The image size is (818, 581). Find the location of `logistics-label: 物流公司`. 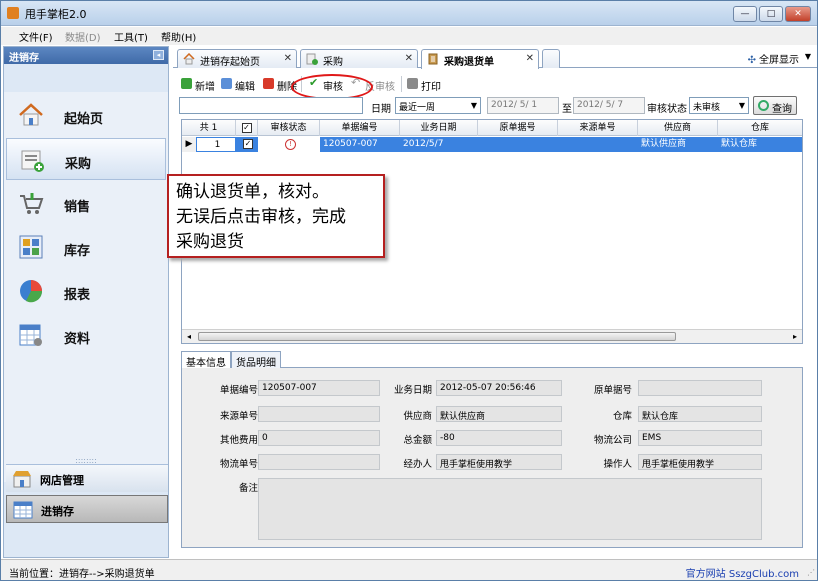

logistics-label: 物流公司 is located at coordinates (612, 440).